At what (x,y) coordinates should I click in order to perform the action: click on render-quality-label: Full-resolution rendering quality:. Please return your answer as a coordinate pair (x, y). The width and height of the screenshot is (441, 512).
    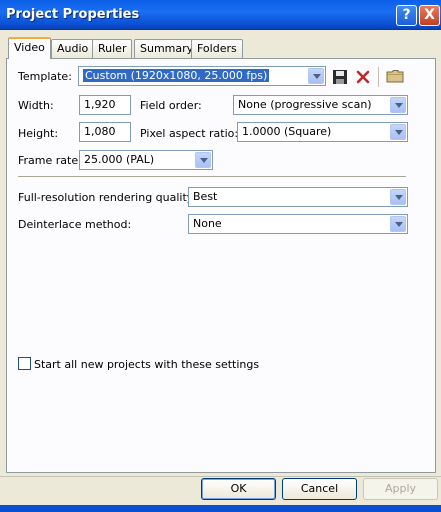
    Looking at the image, I should click on (107, 197).